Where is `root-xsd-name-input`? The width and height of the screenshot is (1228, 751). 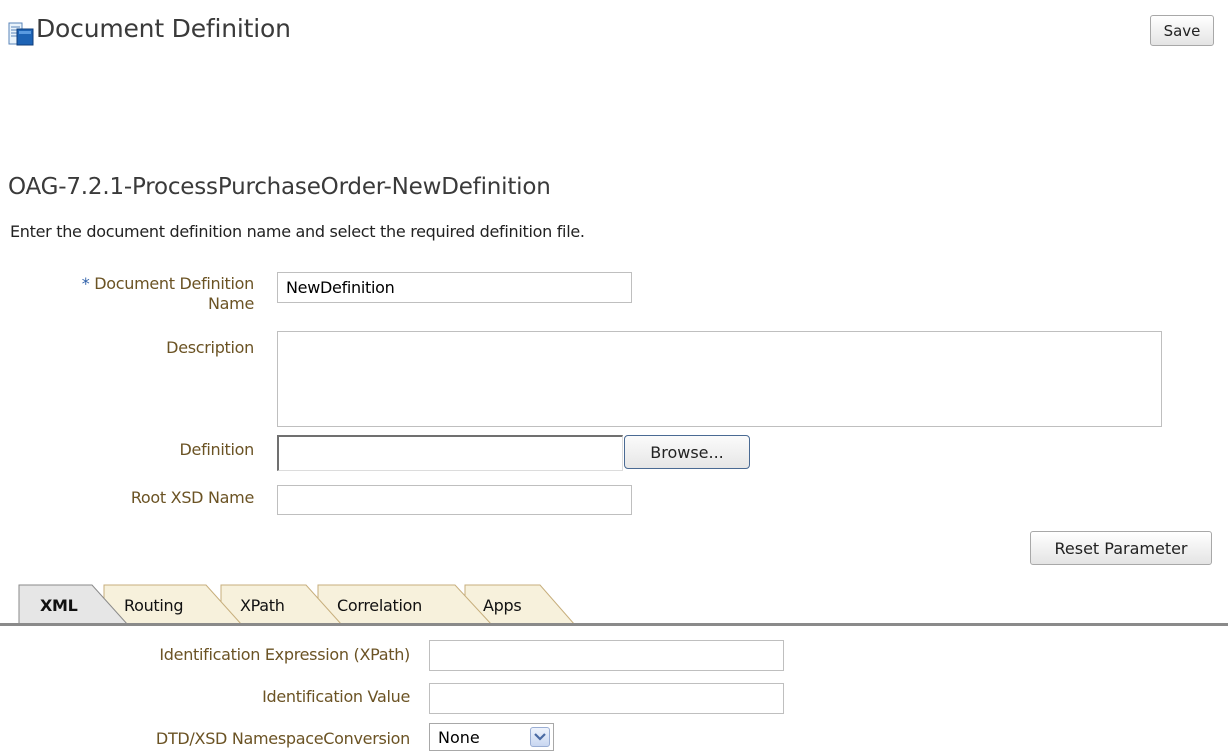 root-xsd-name-input is located at coordinates (454, 500).